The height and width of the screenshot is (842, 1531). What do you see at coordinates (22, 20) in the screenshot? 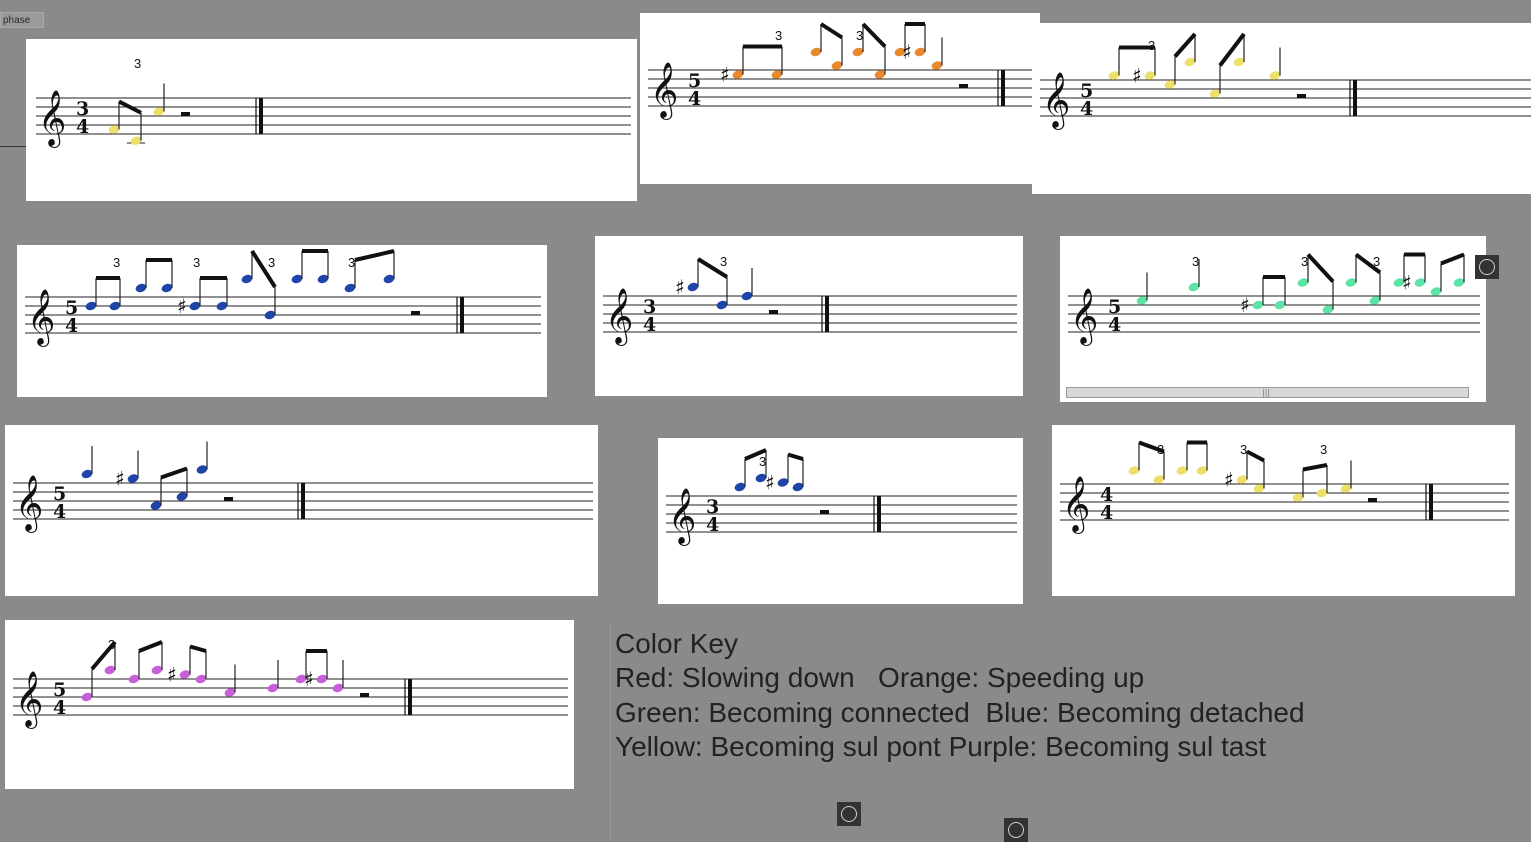
I see `phase-button: phase` at bounding box center [22, 20].